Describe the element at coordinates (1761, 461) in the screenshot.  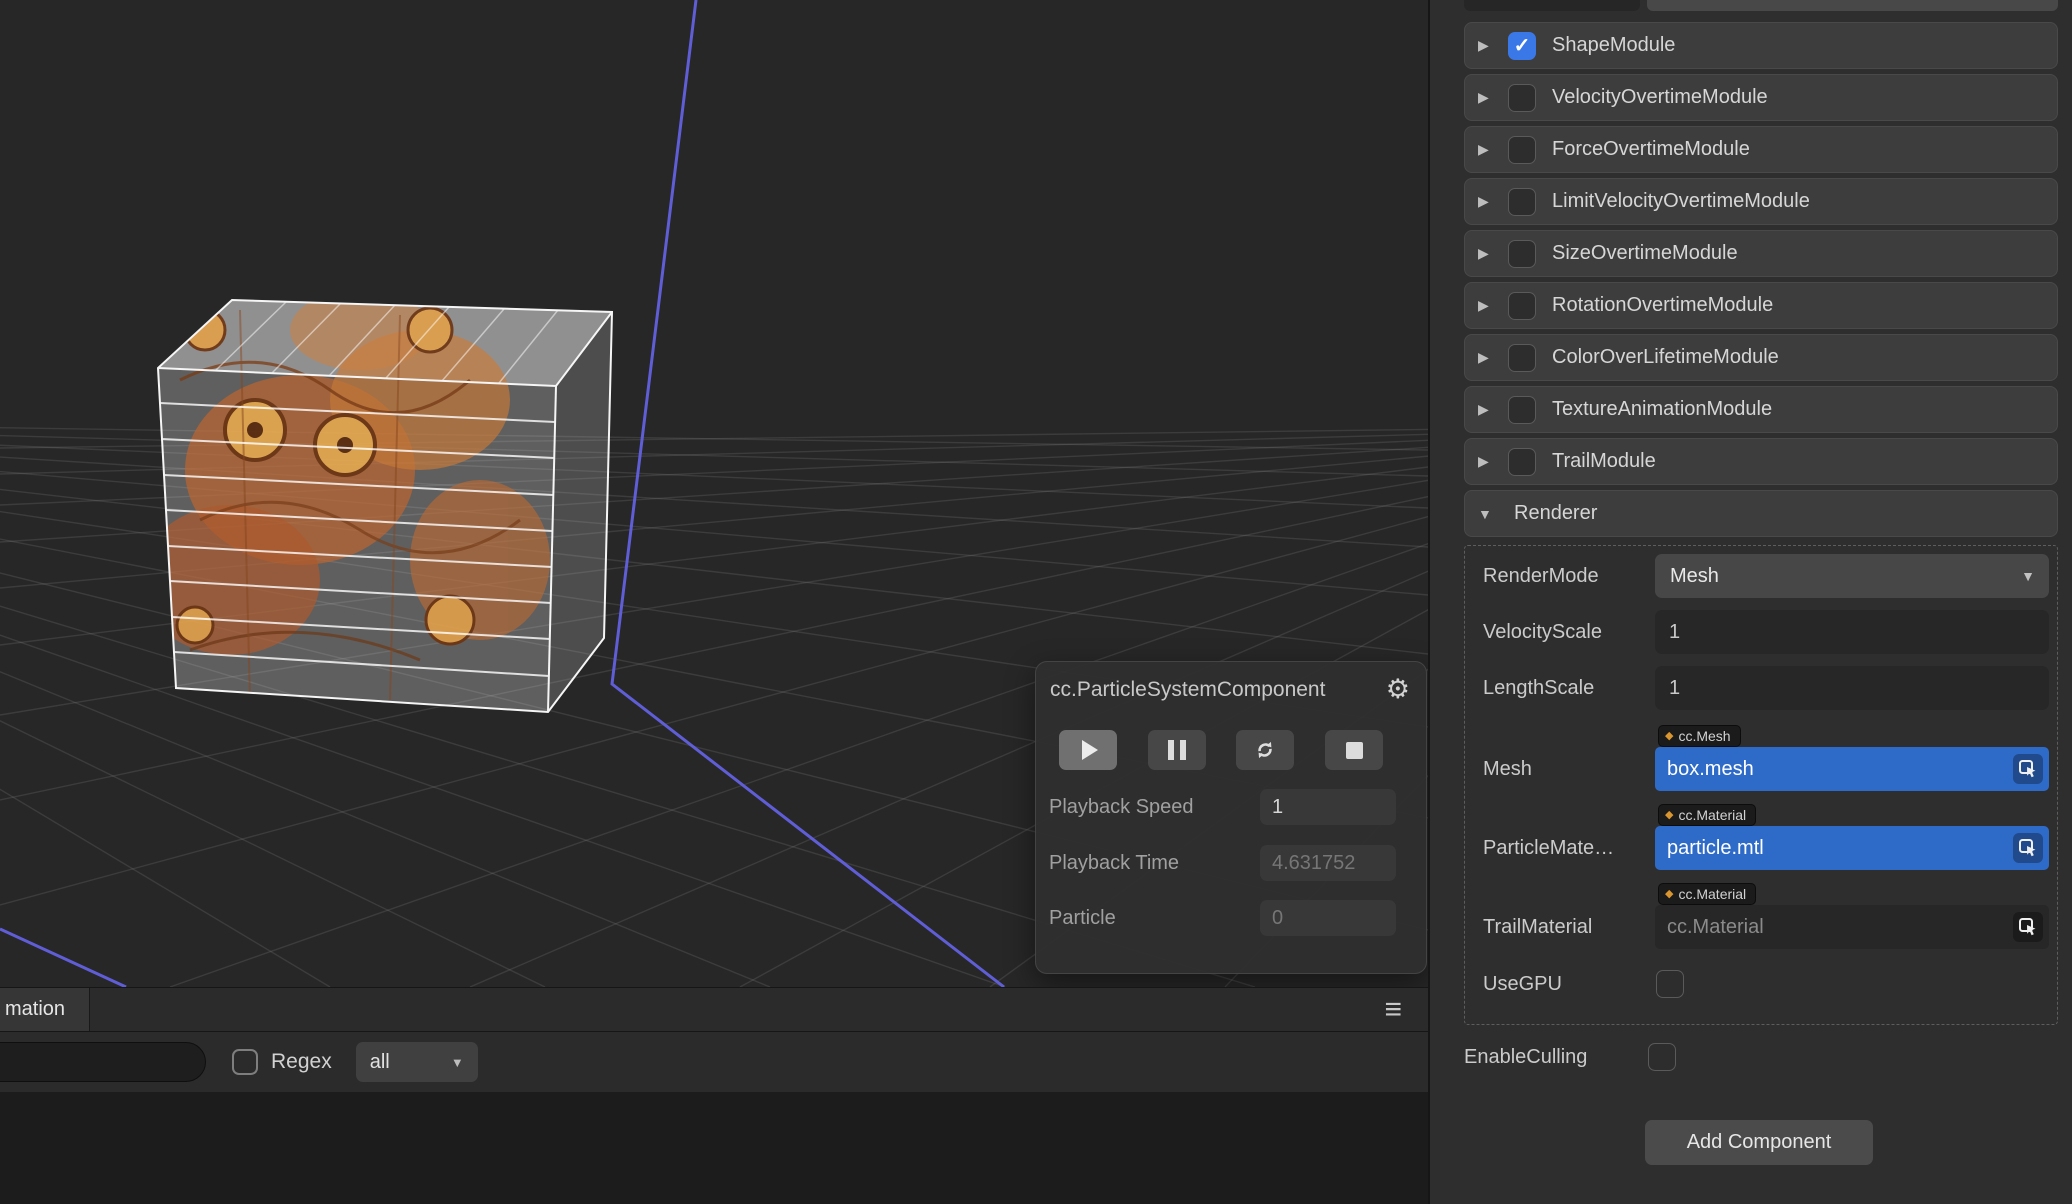
I see `module-row-trailmodule: ▶ TrailModule` at that location.